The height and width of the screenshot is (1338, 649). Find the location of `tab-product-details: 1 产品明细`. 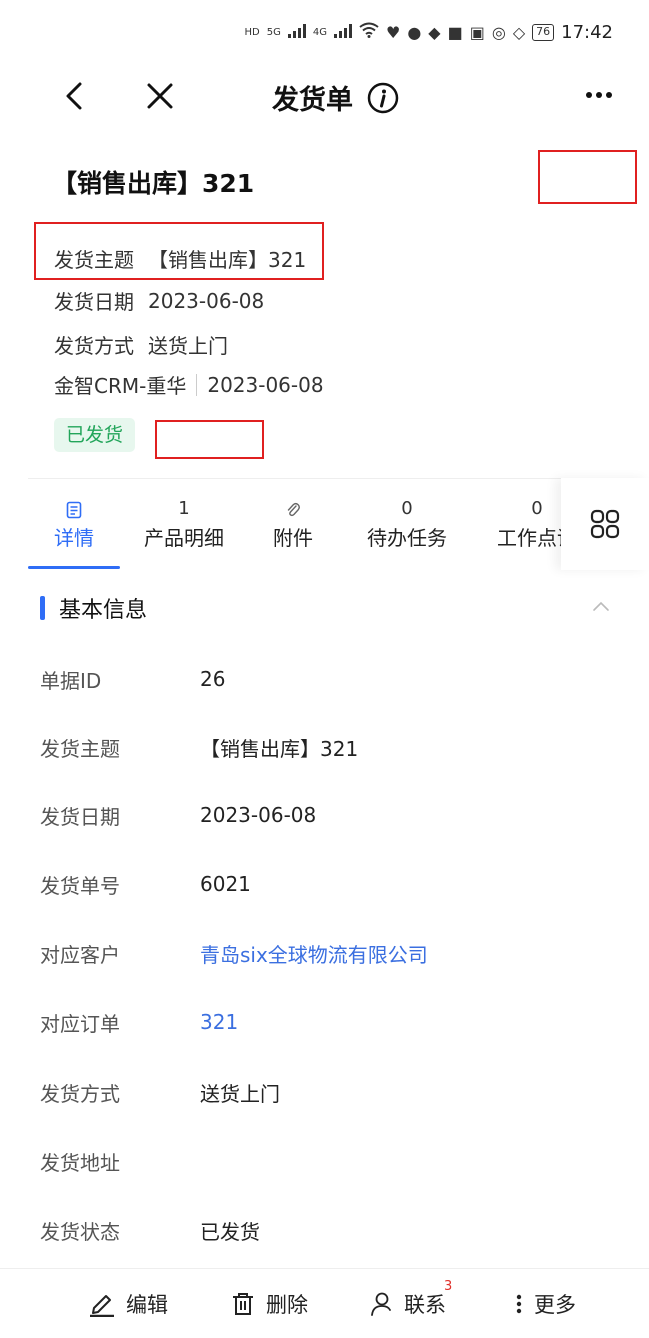

tab-product-details: 1 产品明细 is located at coordinates (184, 524).